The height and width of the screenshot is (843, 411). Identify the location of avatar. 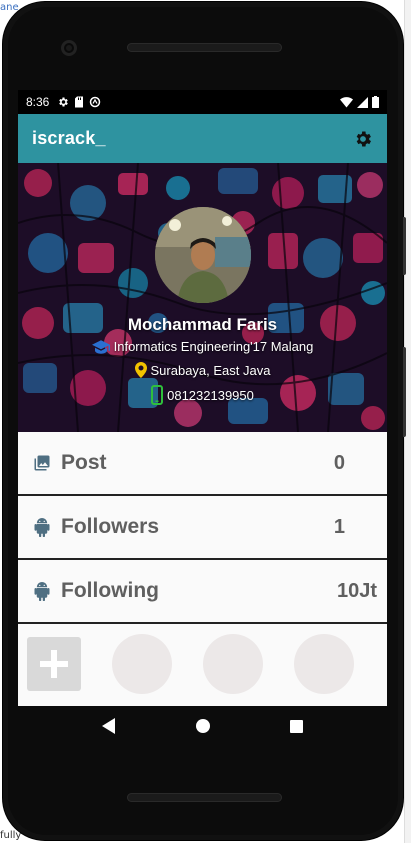
(203, 255).